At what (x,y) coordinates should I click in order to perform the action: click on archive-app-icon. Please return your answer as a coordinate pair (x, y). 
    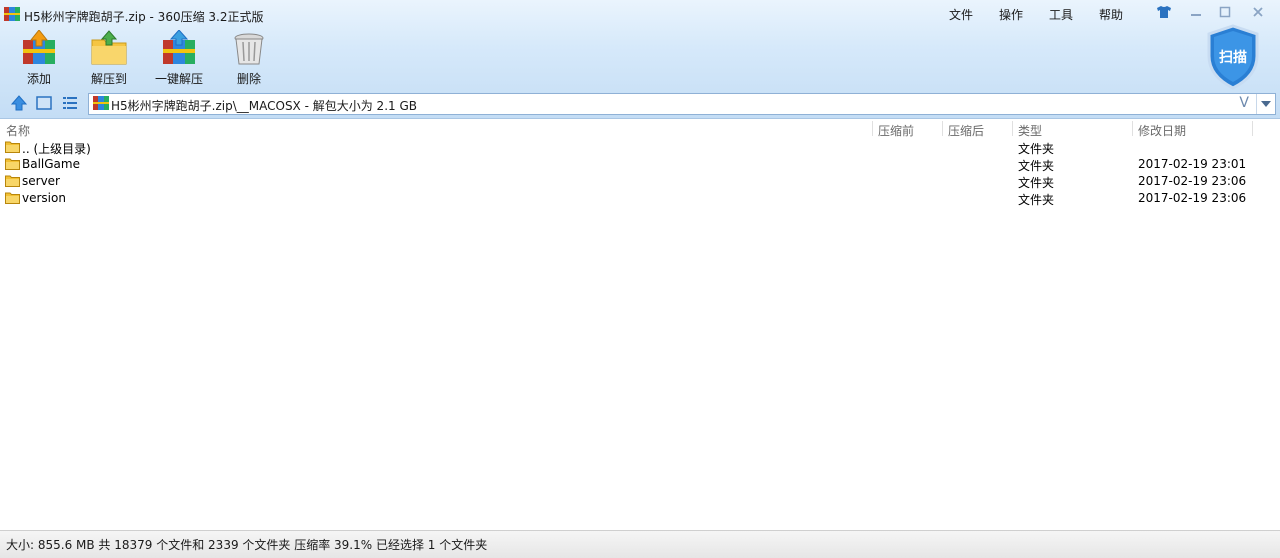
    Looking at the image, I should click on (12, 14).